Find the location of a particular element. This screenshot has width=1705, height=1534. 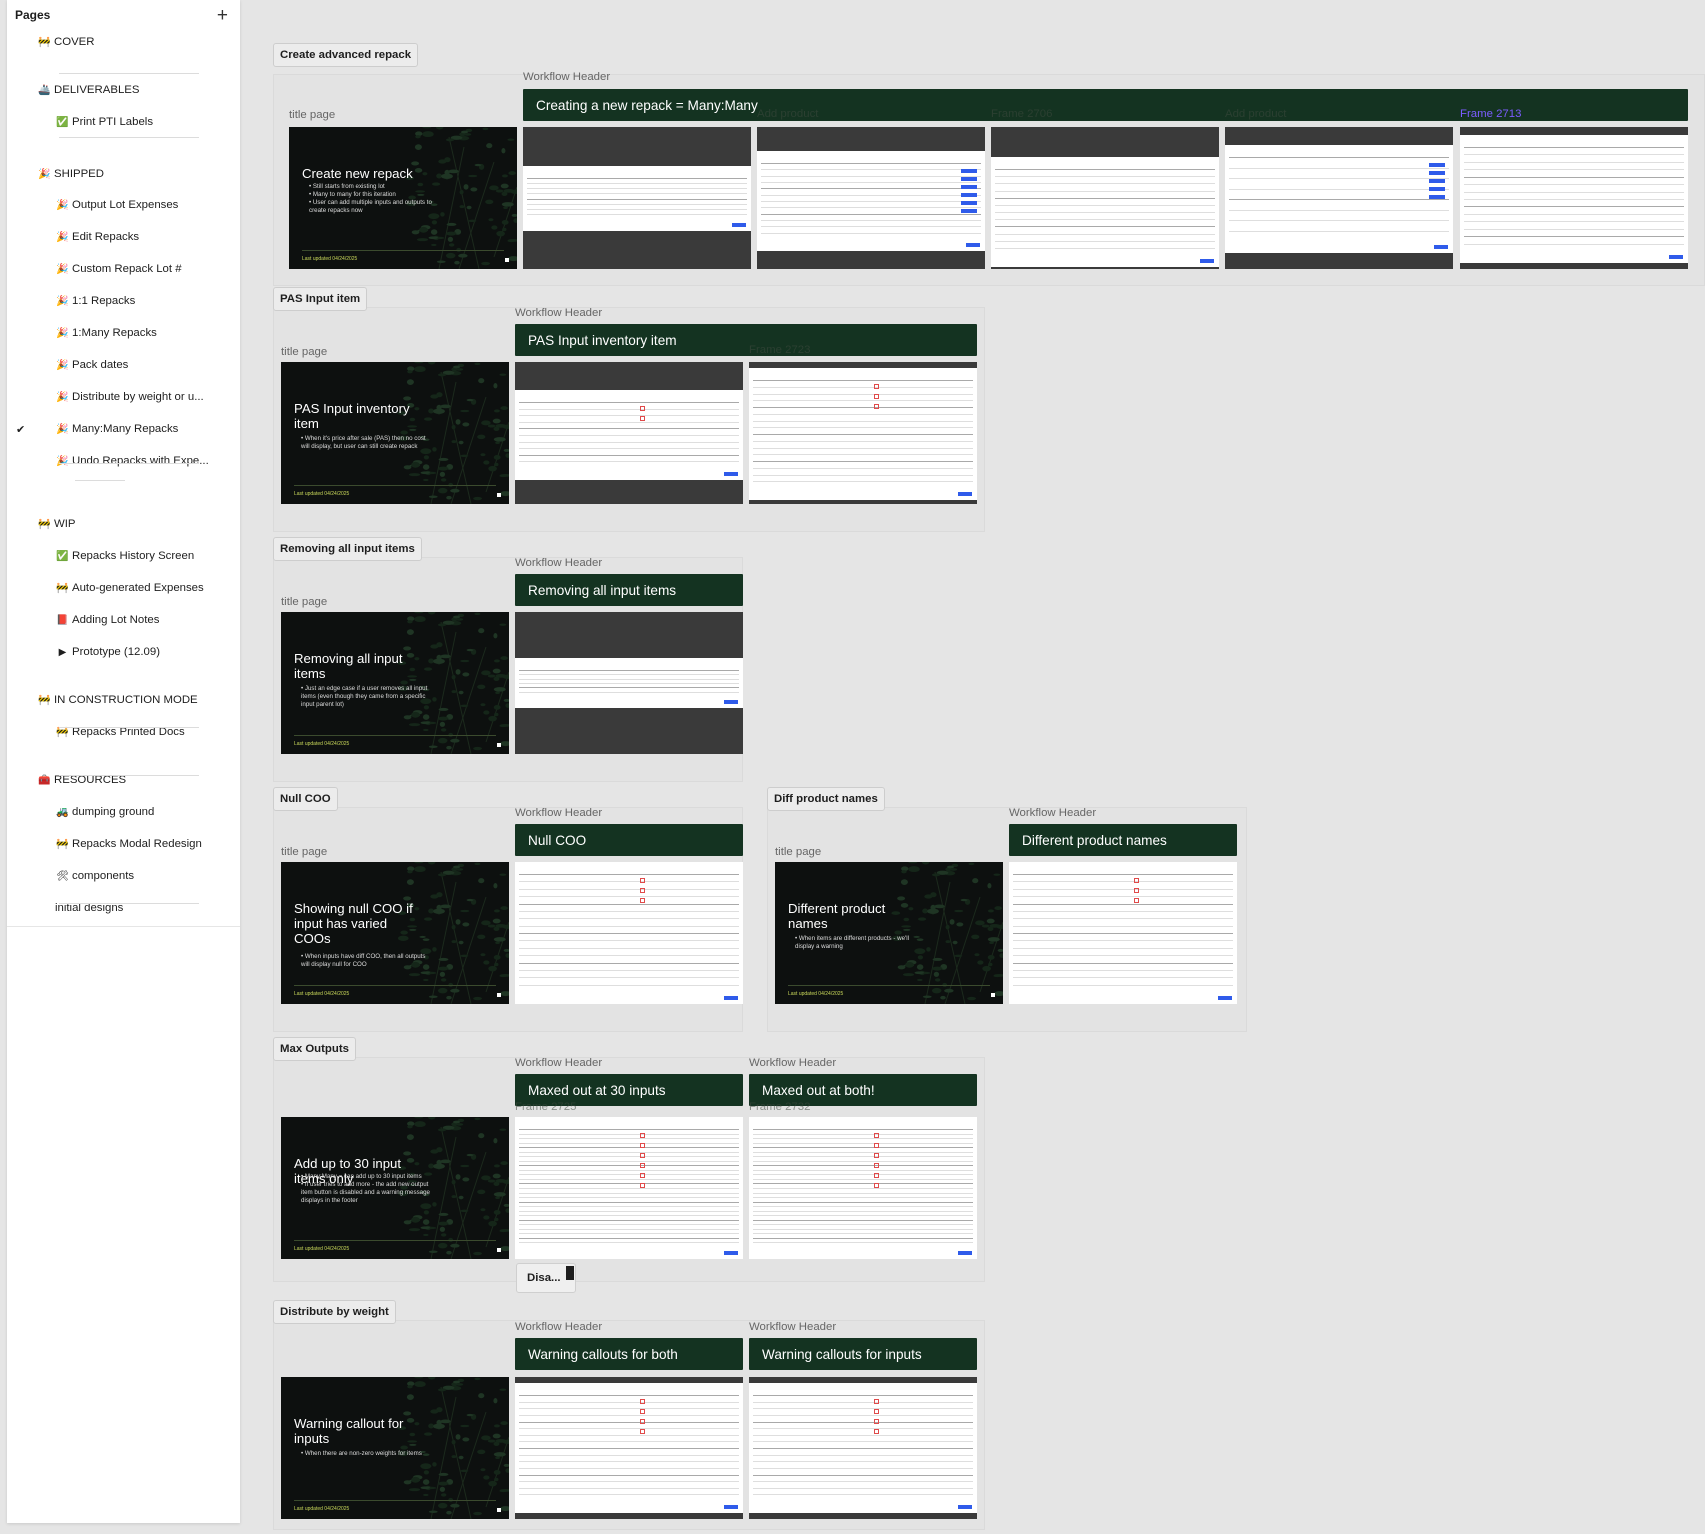

workflow-header: Warning callouts for inputs is located at coordinates (863, 1354).